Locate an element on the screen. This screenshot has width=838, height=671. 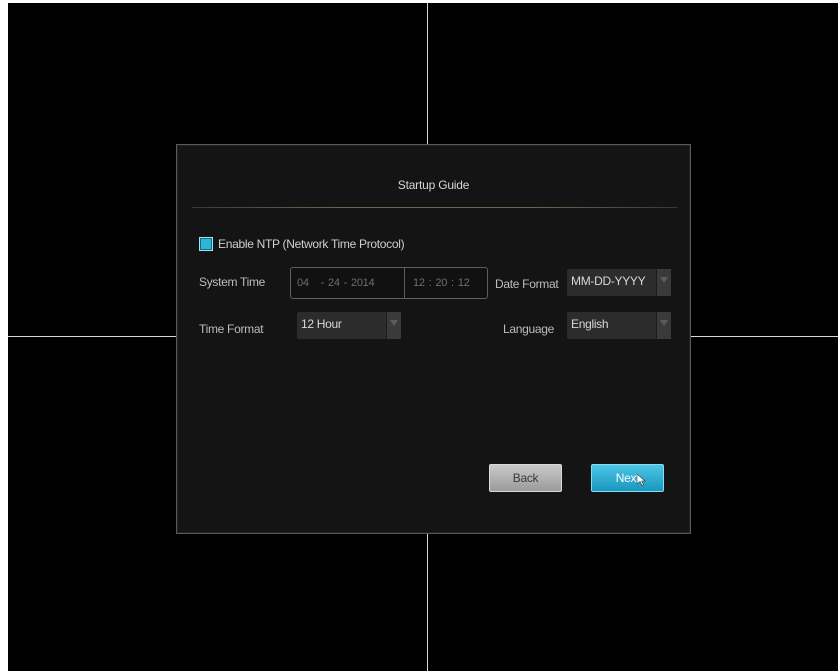
next-button-label: Next is located at coordinates (627, 478).